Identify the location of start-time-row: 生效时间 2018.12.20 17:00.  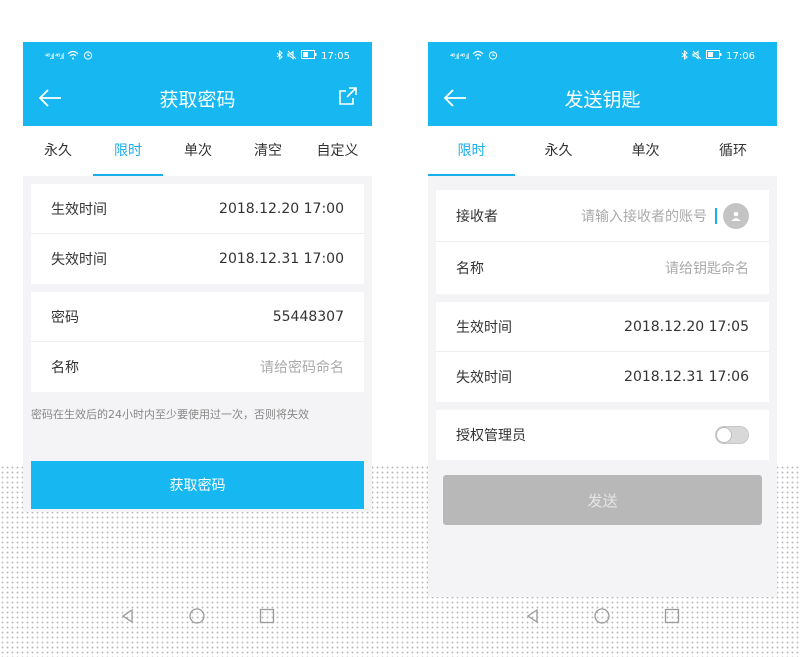
(197, 209).